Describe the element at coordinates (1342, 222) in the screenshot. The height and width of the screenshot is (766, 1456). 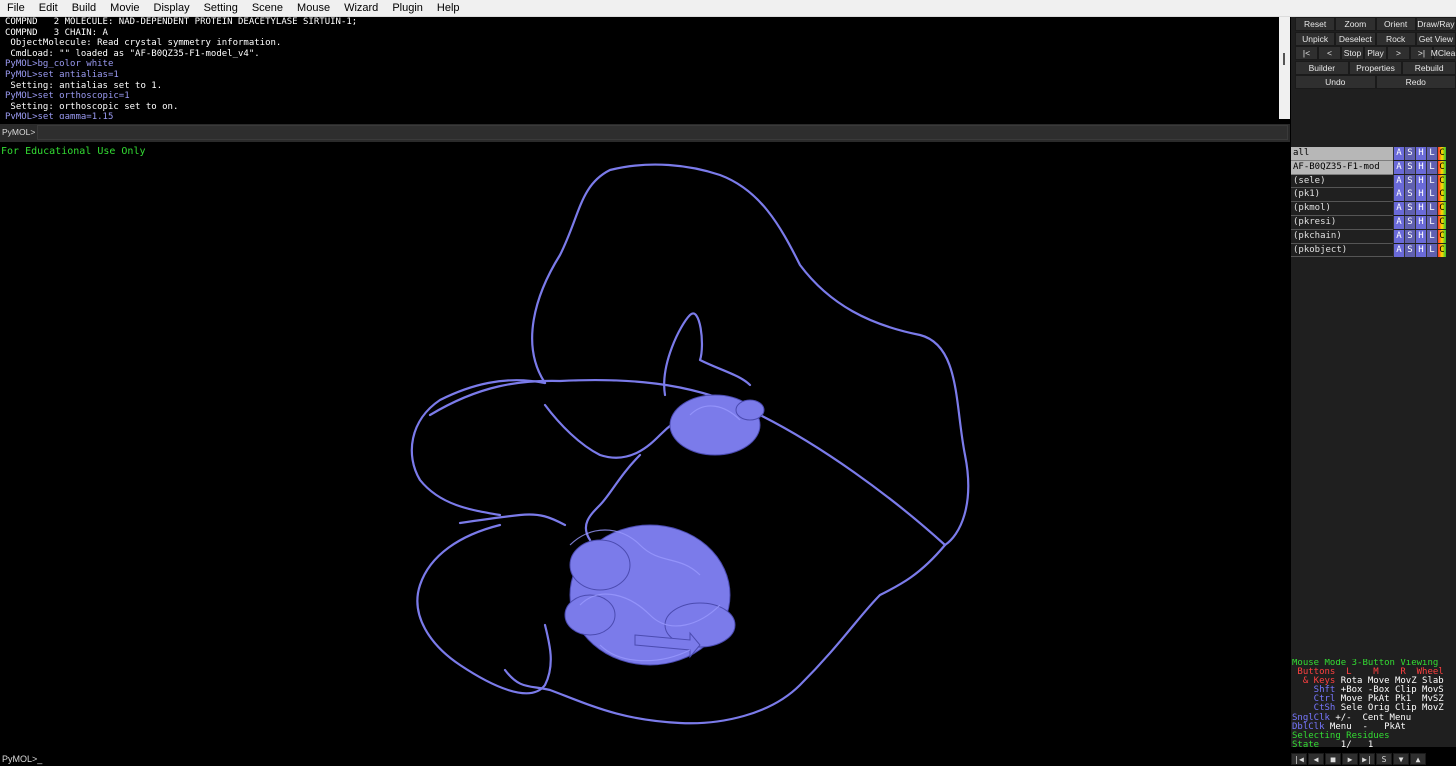
I see `object-name: (pkresi)` at that location.